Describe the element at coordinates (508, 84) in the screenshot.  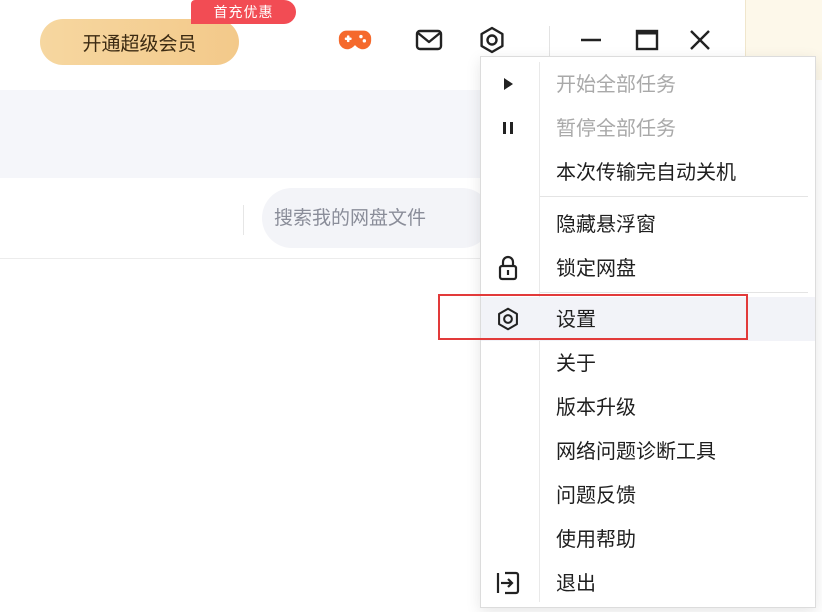
I see `play-icon` at that location.